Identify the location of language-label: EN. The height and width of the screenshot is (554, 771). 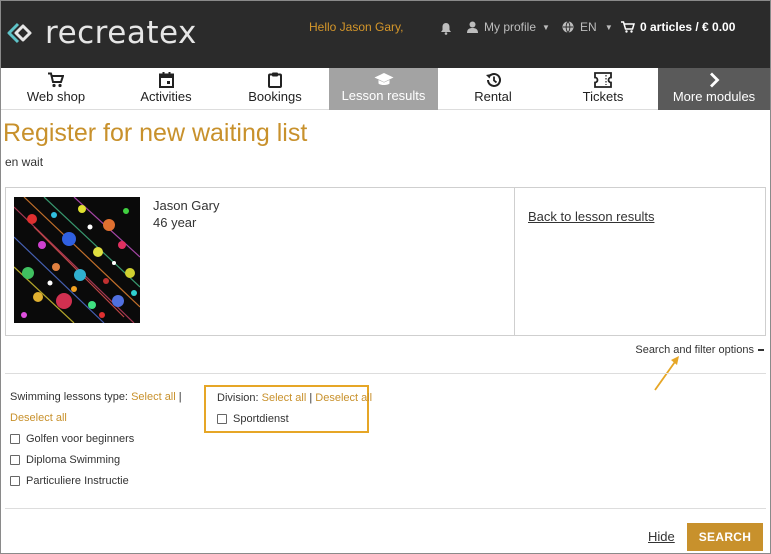
(588, 27).